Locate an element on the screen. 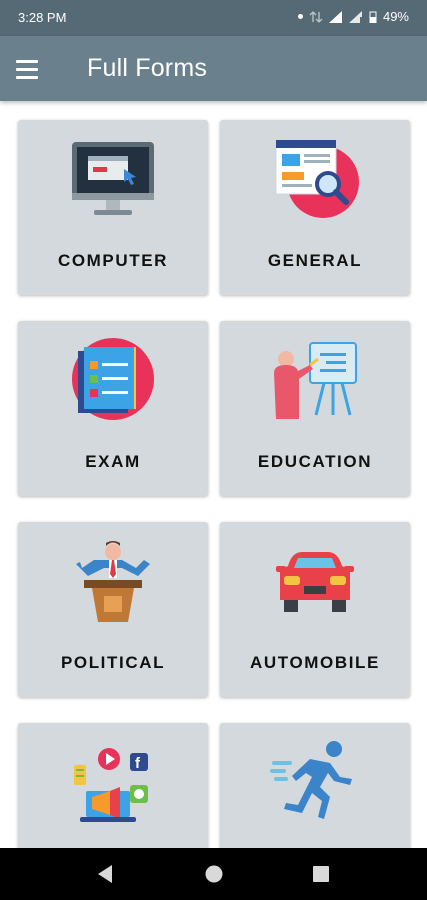 The width and height of the screenshot is (427, 900). category-card-automobile: AUTOMOBILE is located at coordinates (315, 609).